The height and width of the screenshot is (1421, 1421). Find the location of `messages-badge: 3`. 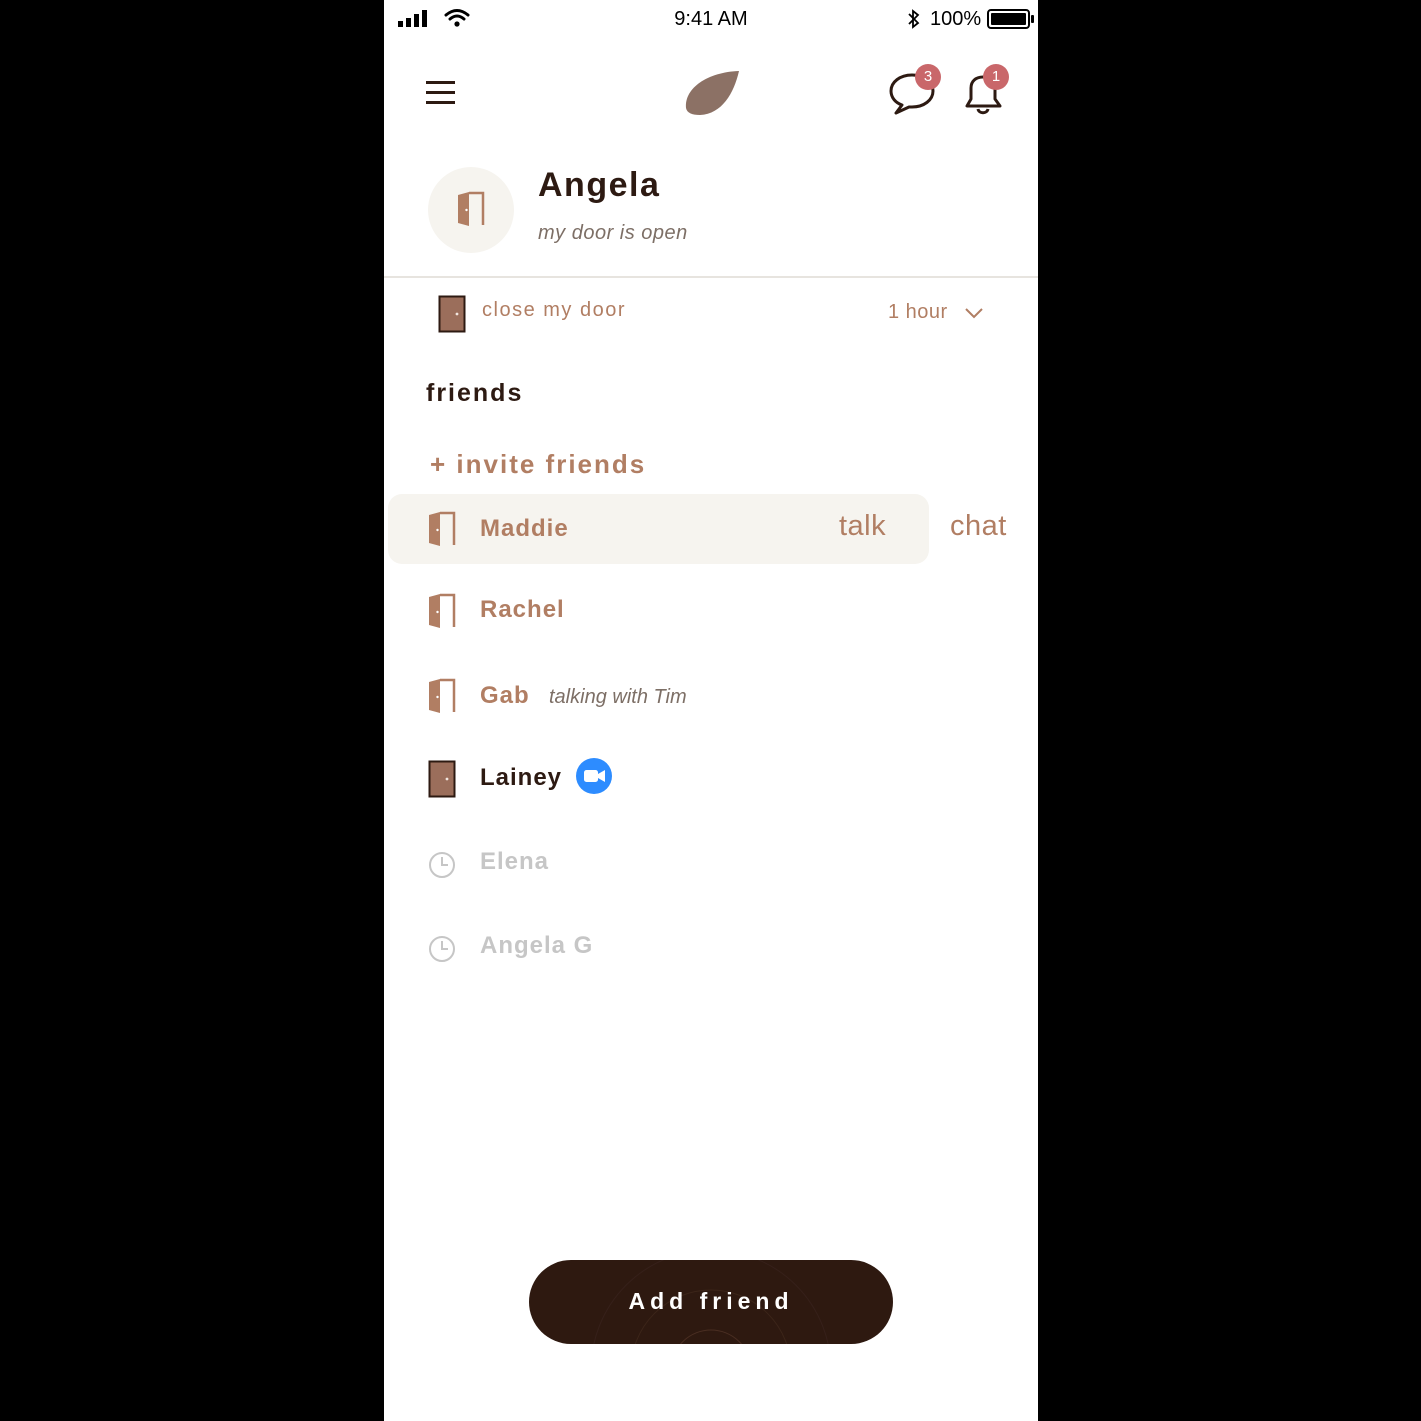

messages-badge: 3 is located at coordinates (928, 77).